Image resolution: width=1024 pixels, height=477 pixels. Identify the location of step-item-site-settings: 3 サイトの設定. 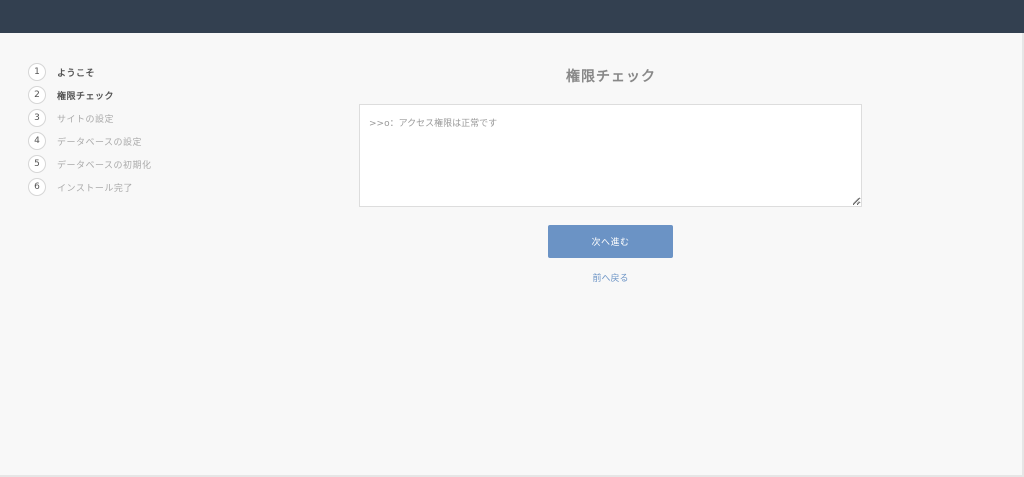
(90, 118).